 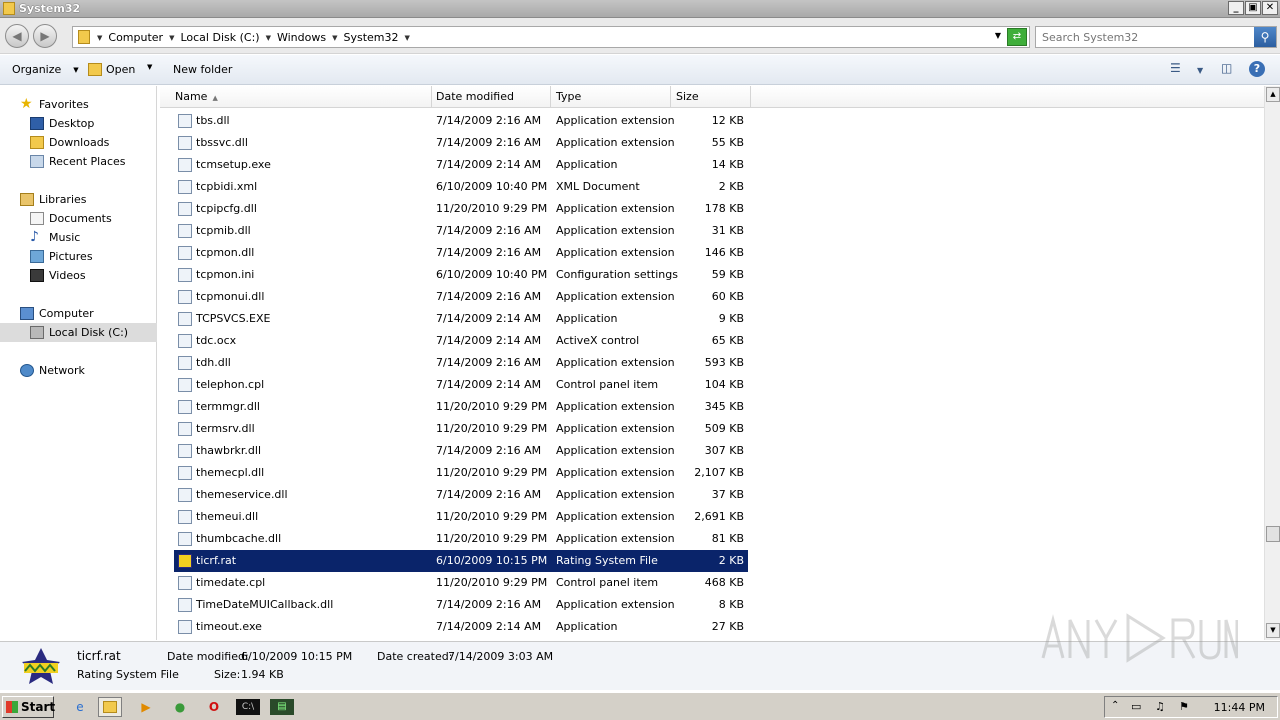 I want to click on action-center-flag-icon: ⚑, so click(x=1184, y=706).